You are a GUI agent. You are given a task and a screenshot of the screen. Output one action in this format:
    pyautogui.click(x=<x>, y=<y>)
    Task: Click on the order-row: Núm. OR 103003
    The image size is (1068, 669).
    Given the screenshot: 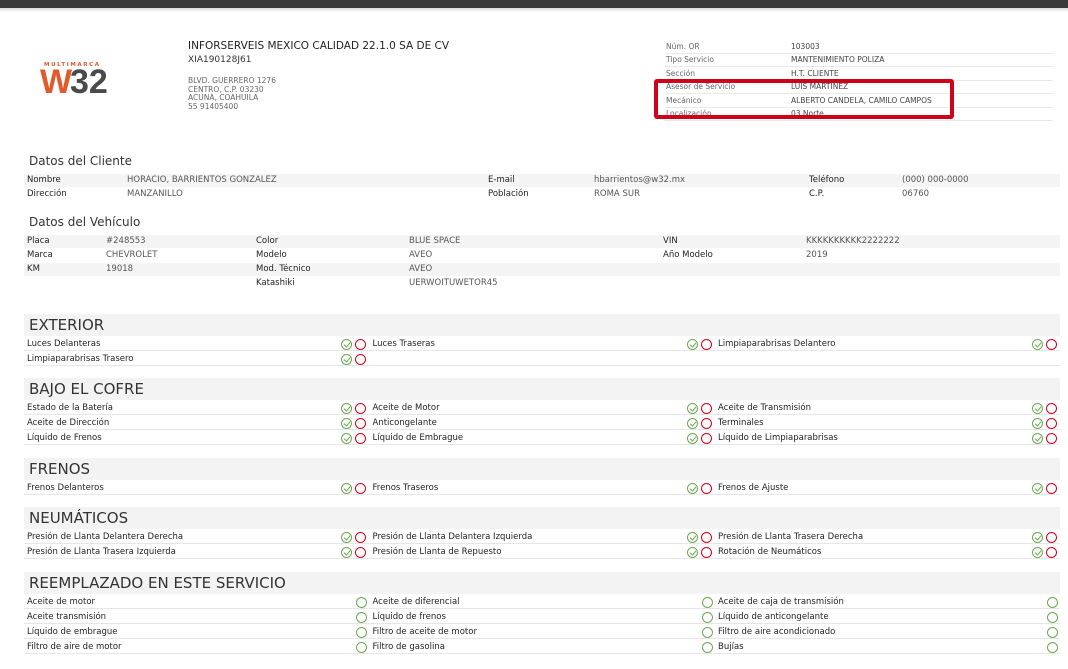 What is the action you would take?
    pyautogui.click(x=859, y=47)
    